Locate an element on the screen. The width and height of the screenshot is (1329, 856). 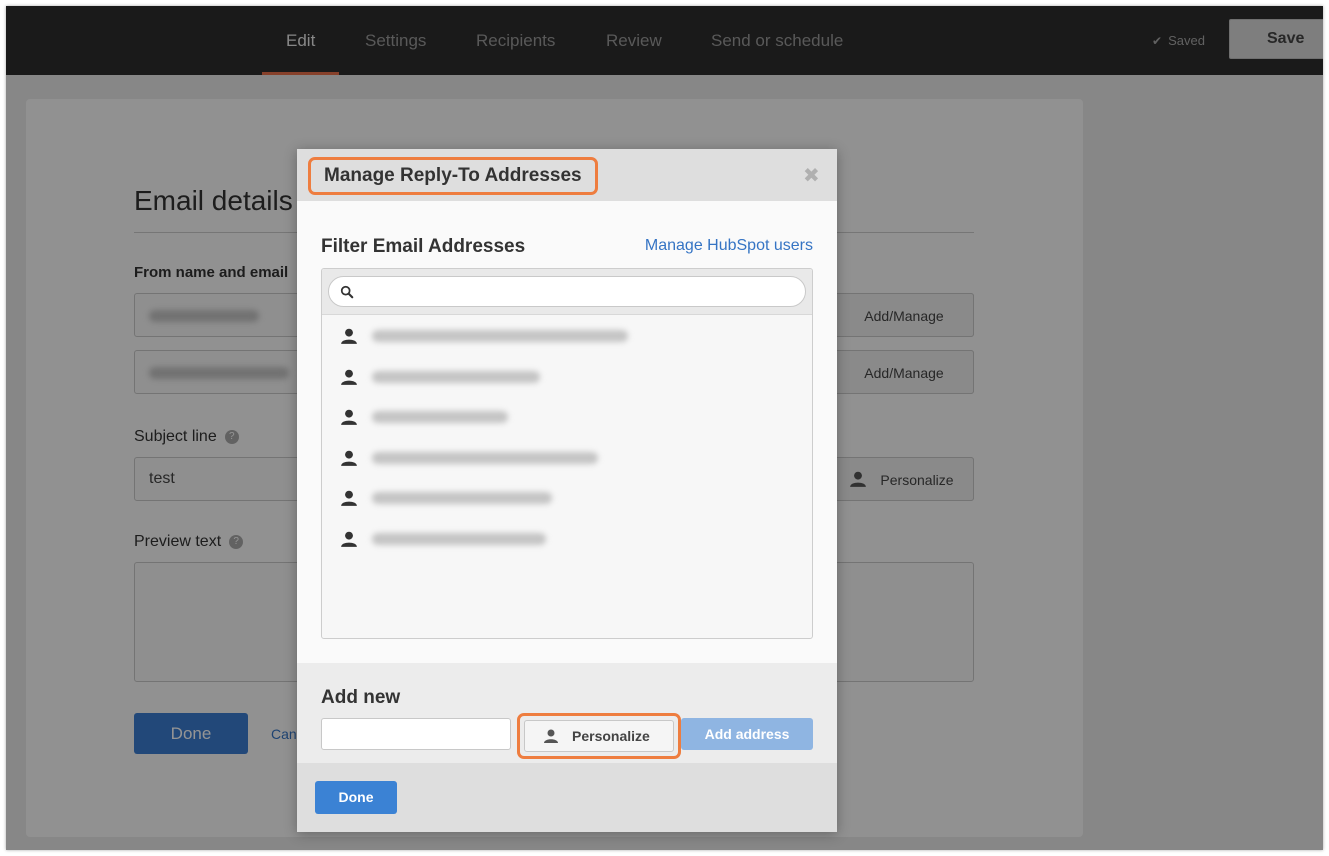
add-new-title: Add new is located at coordinates (361, 697).